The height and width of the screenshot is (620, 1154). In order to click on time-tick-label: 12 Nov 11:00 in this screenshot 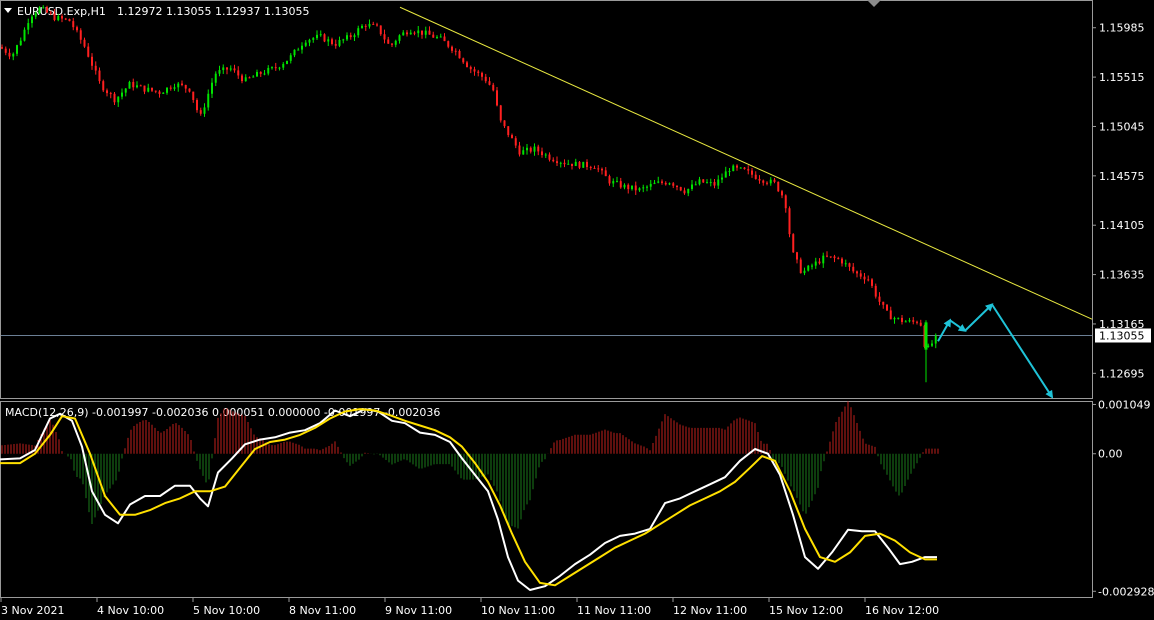, I will do `click(710, 610)`.